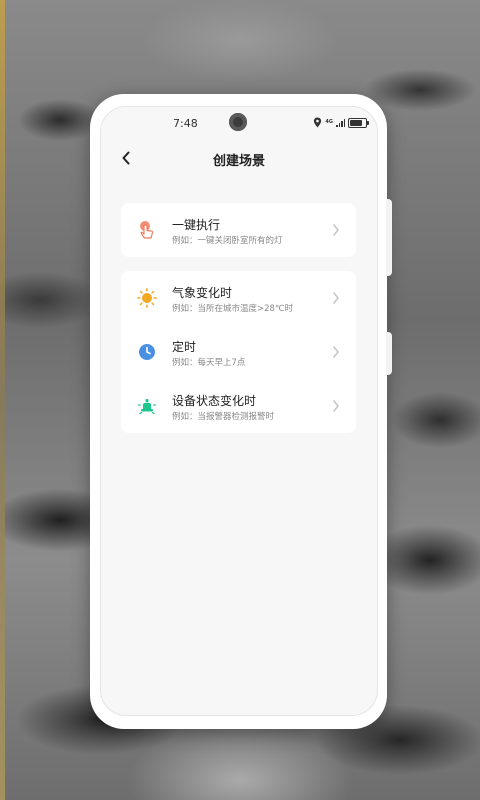 This screenshot has height=800, width=480. What do you see at coordinates (232, 309) in the screenshot?
I see `option-subtitle: 例如：当所在城市温度>28℃时` at bounding box center [232, 309].